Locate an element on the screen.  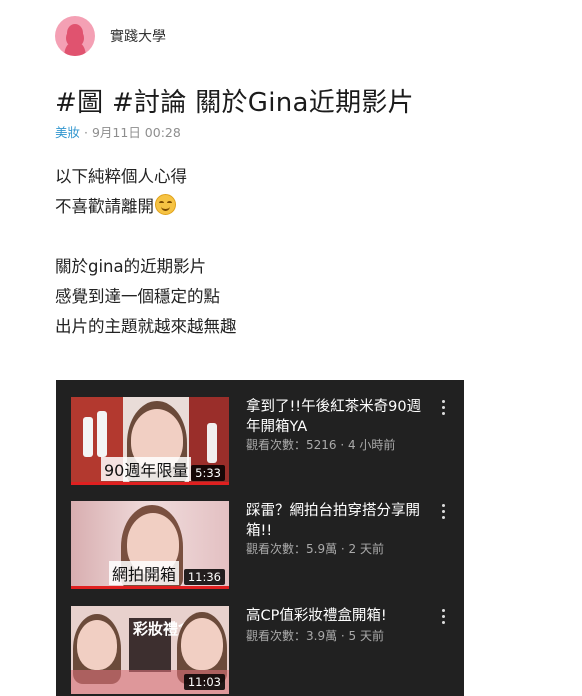
post-title: #圖 #討論 關於Gina近期影片 is located at coordinates (234, 103).